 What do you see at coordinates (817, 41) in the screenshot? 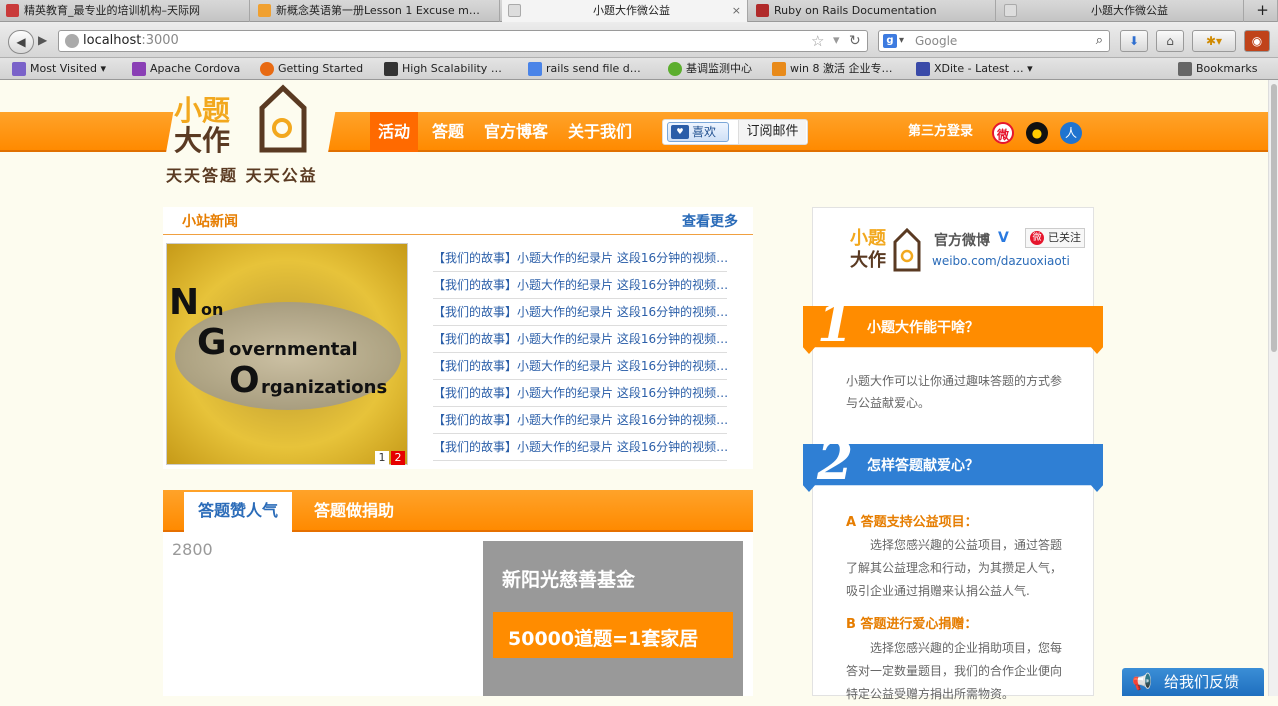
I see `bookmark-star-icon: ☆` at bounding box center [817, 41].